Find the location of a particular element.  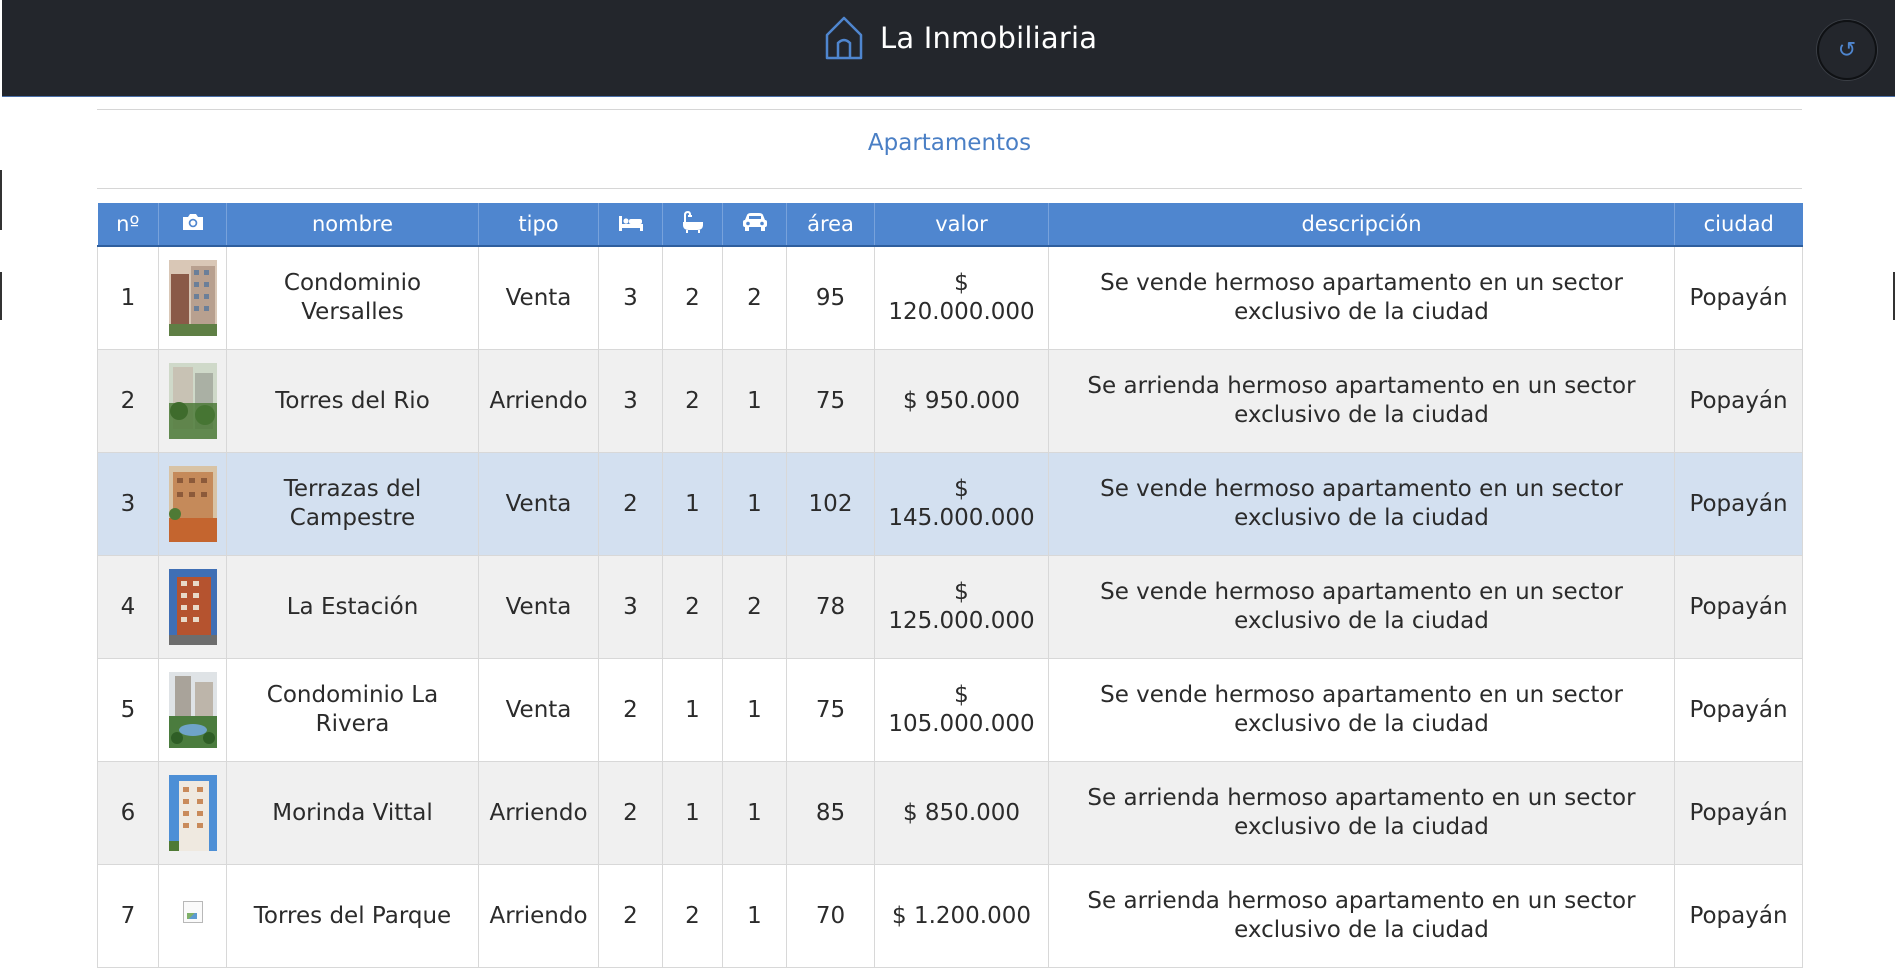

col-header-photo is located at coordinates (192, 225).